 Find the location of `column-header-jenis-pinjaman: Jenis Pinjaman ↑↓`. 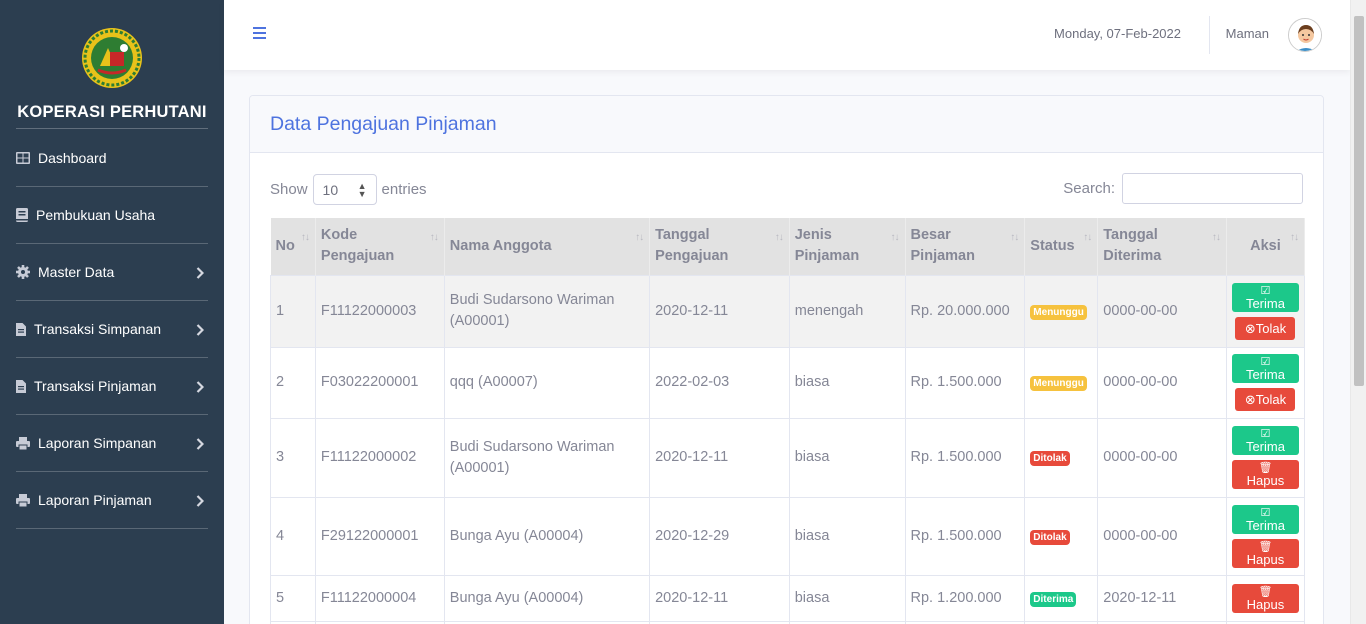

column-header-jenis-pinjaman: Jenis Pinjaman ↑↓ is located at coordinates (847, 246).